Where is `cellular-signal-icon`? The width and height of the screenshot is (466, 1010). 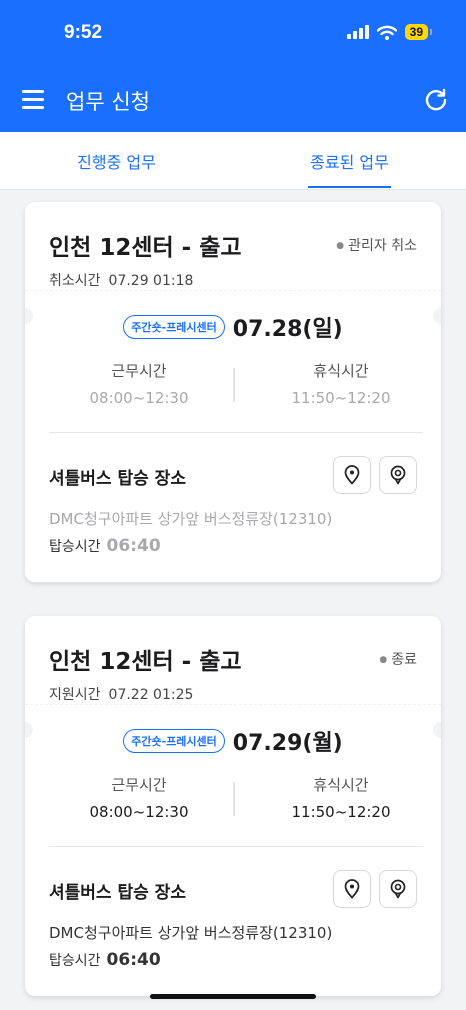
cellular-signal-icon is located at coordinates (357, 32).